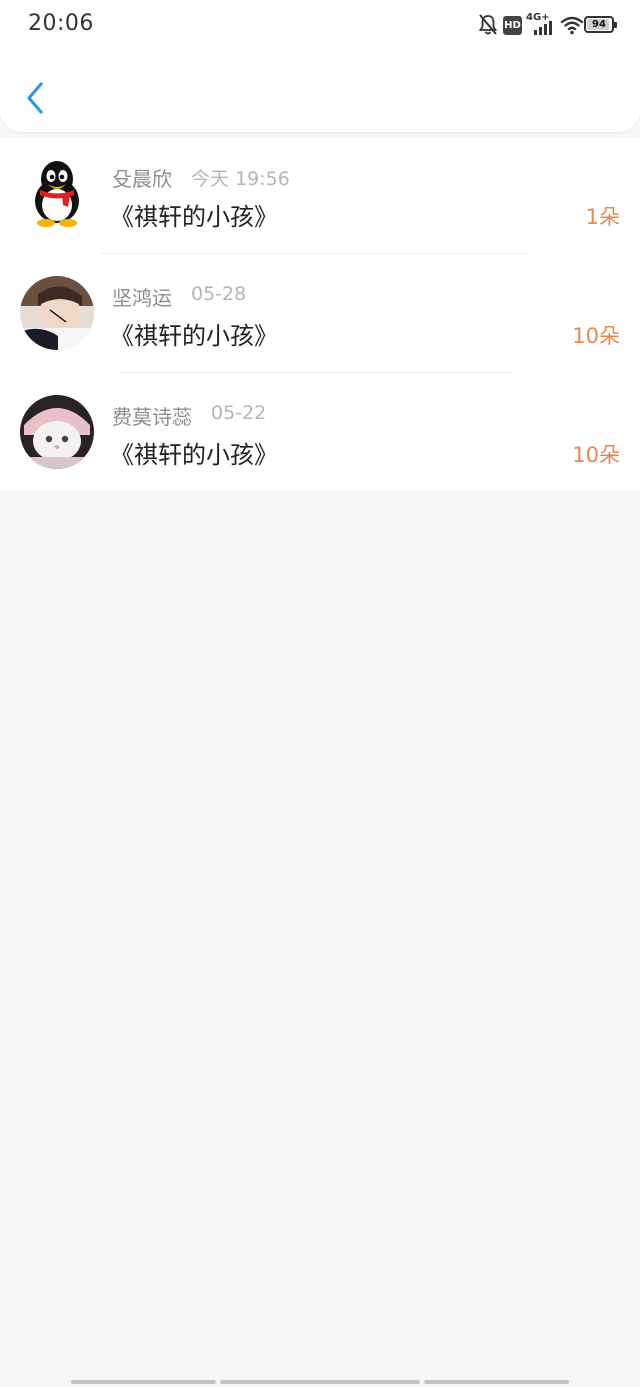  I want to click on gift-date: 05-28, so click(219, 294).